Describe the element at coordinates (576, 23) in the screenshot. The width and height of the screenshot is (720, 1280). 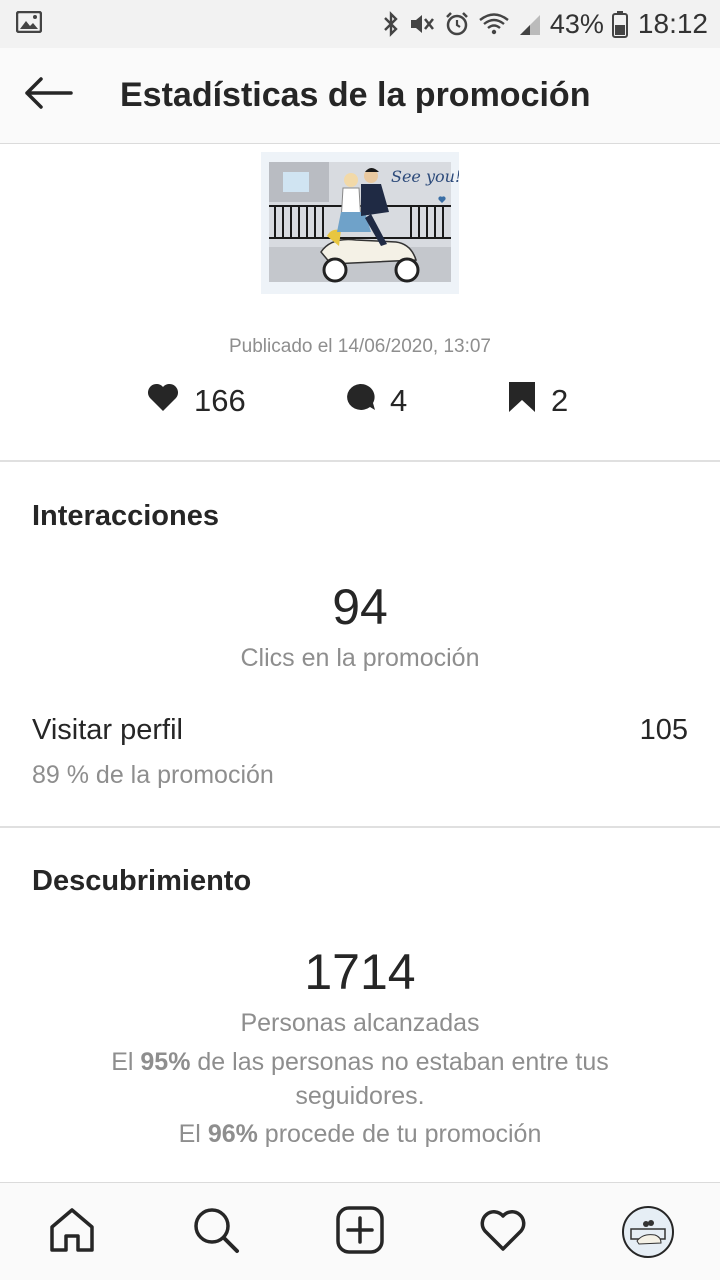
I see `battery-percent: 43%` at that location.